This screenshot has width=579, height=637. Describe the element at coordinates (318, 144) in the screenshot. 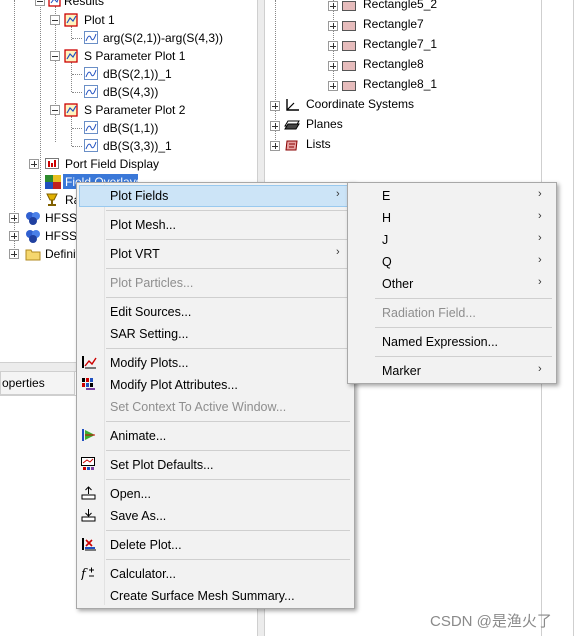

I see `tree-item-lists: Lists` at that location.